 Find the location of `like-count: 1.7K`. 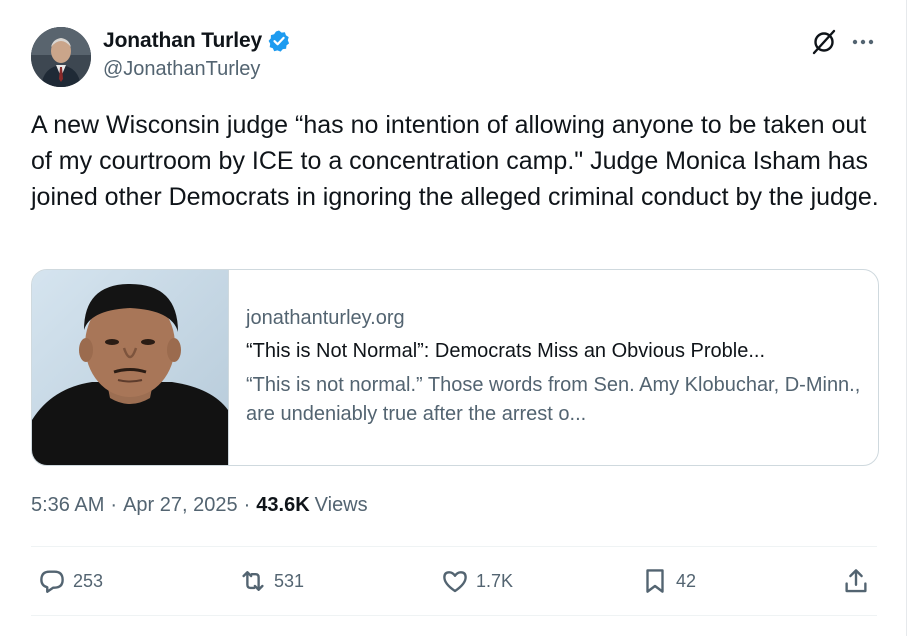

like-count: 1.7K is located at coordinates (495, 580).